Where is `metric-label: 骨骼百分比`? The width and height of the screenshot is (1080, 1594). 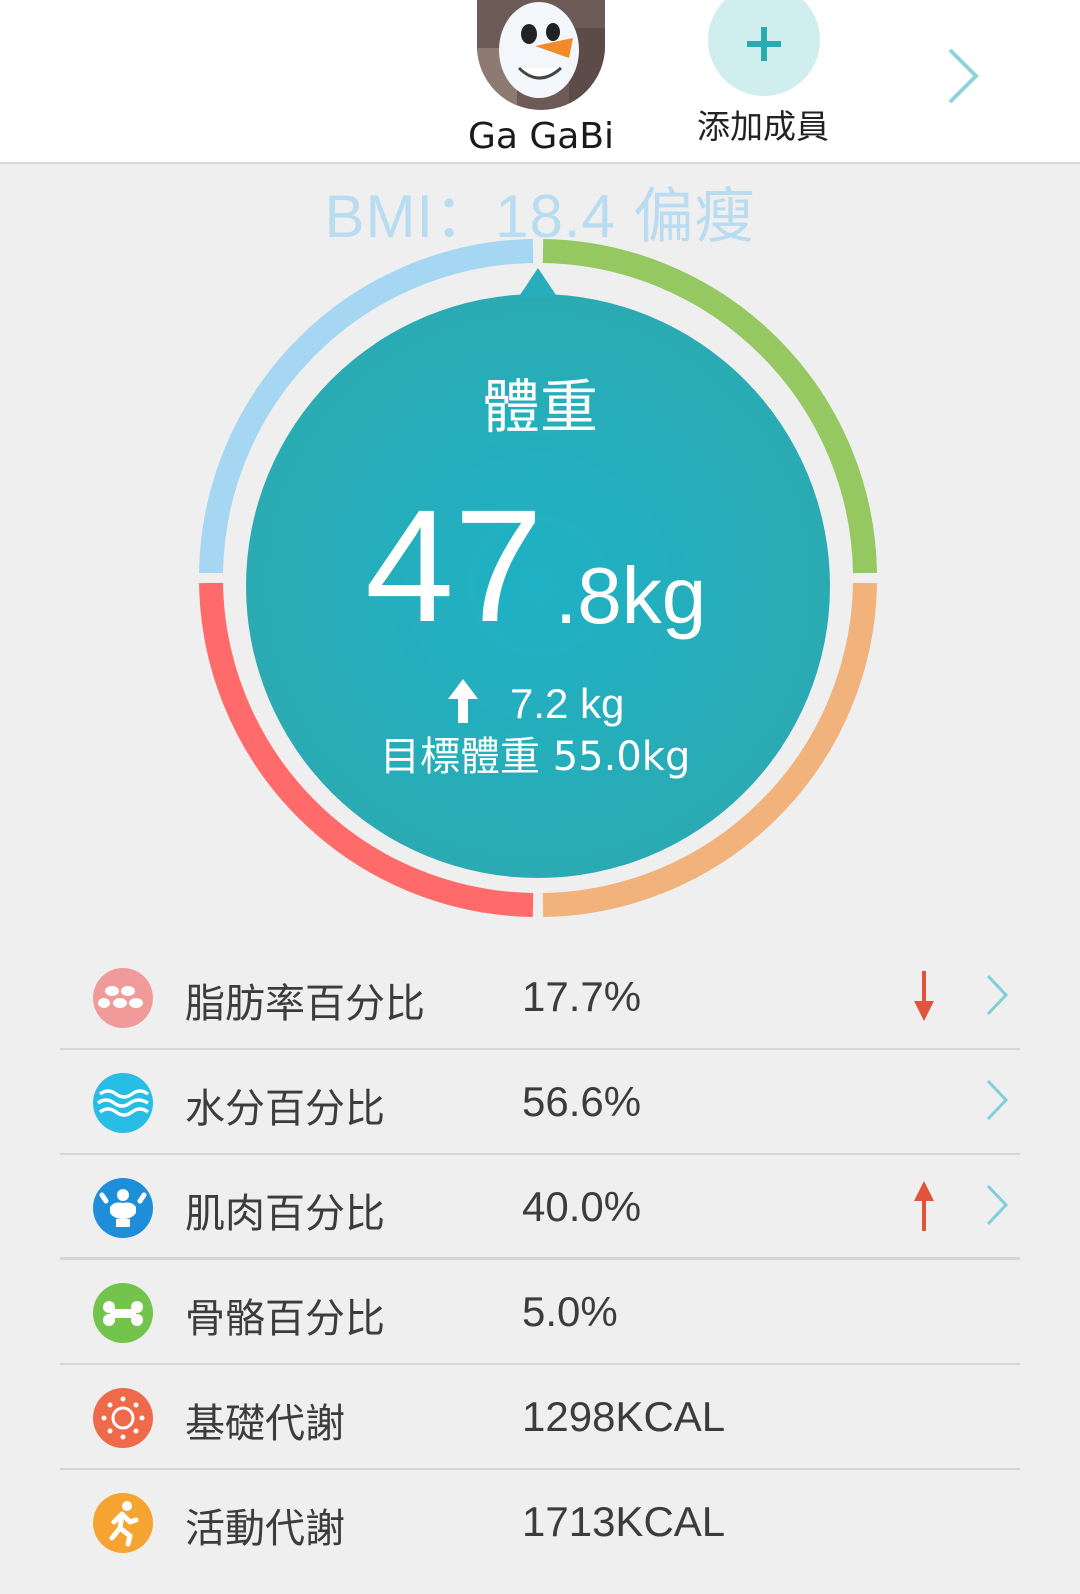
metric-label: 骨骼百分比 is located at coordinates (285, 1319).